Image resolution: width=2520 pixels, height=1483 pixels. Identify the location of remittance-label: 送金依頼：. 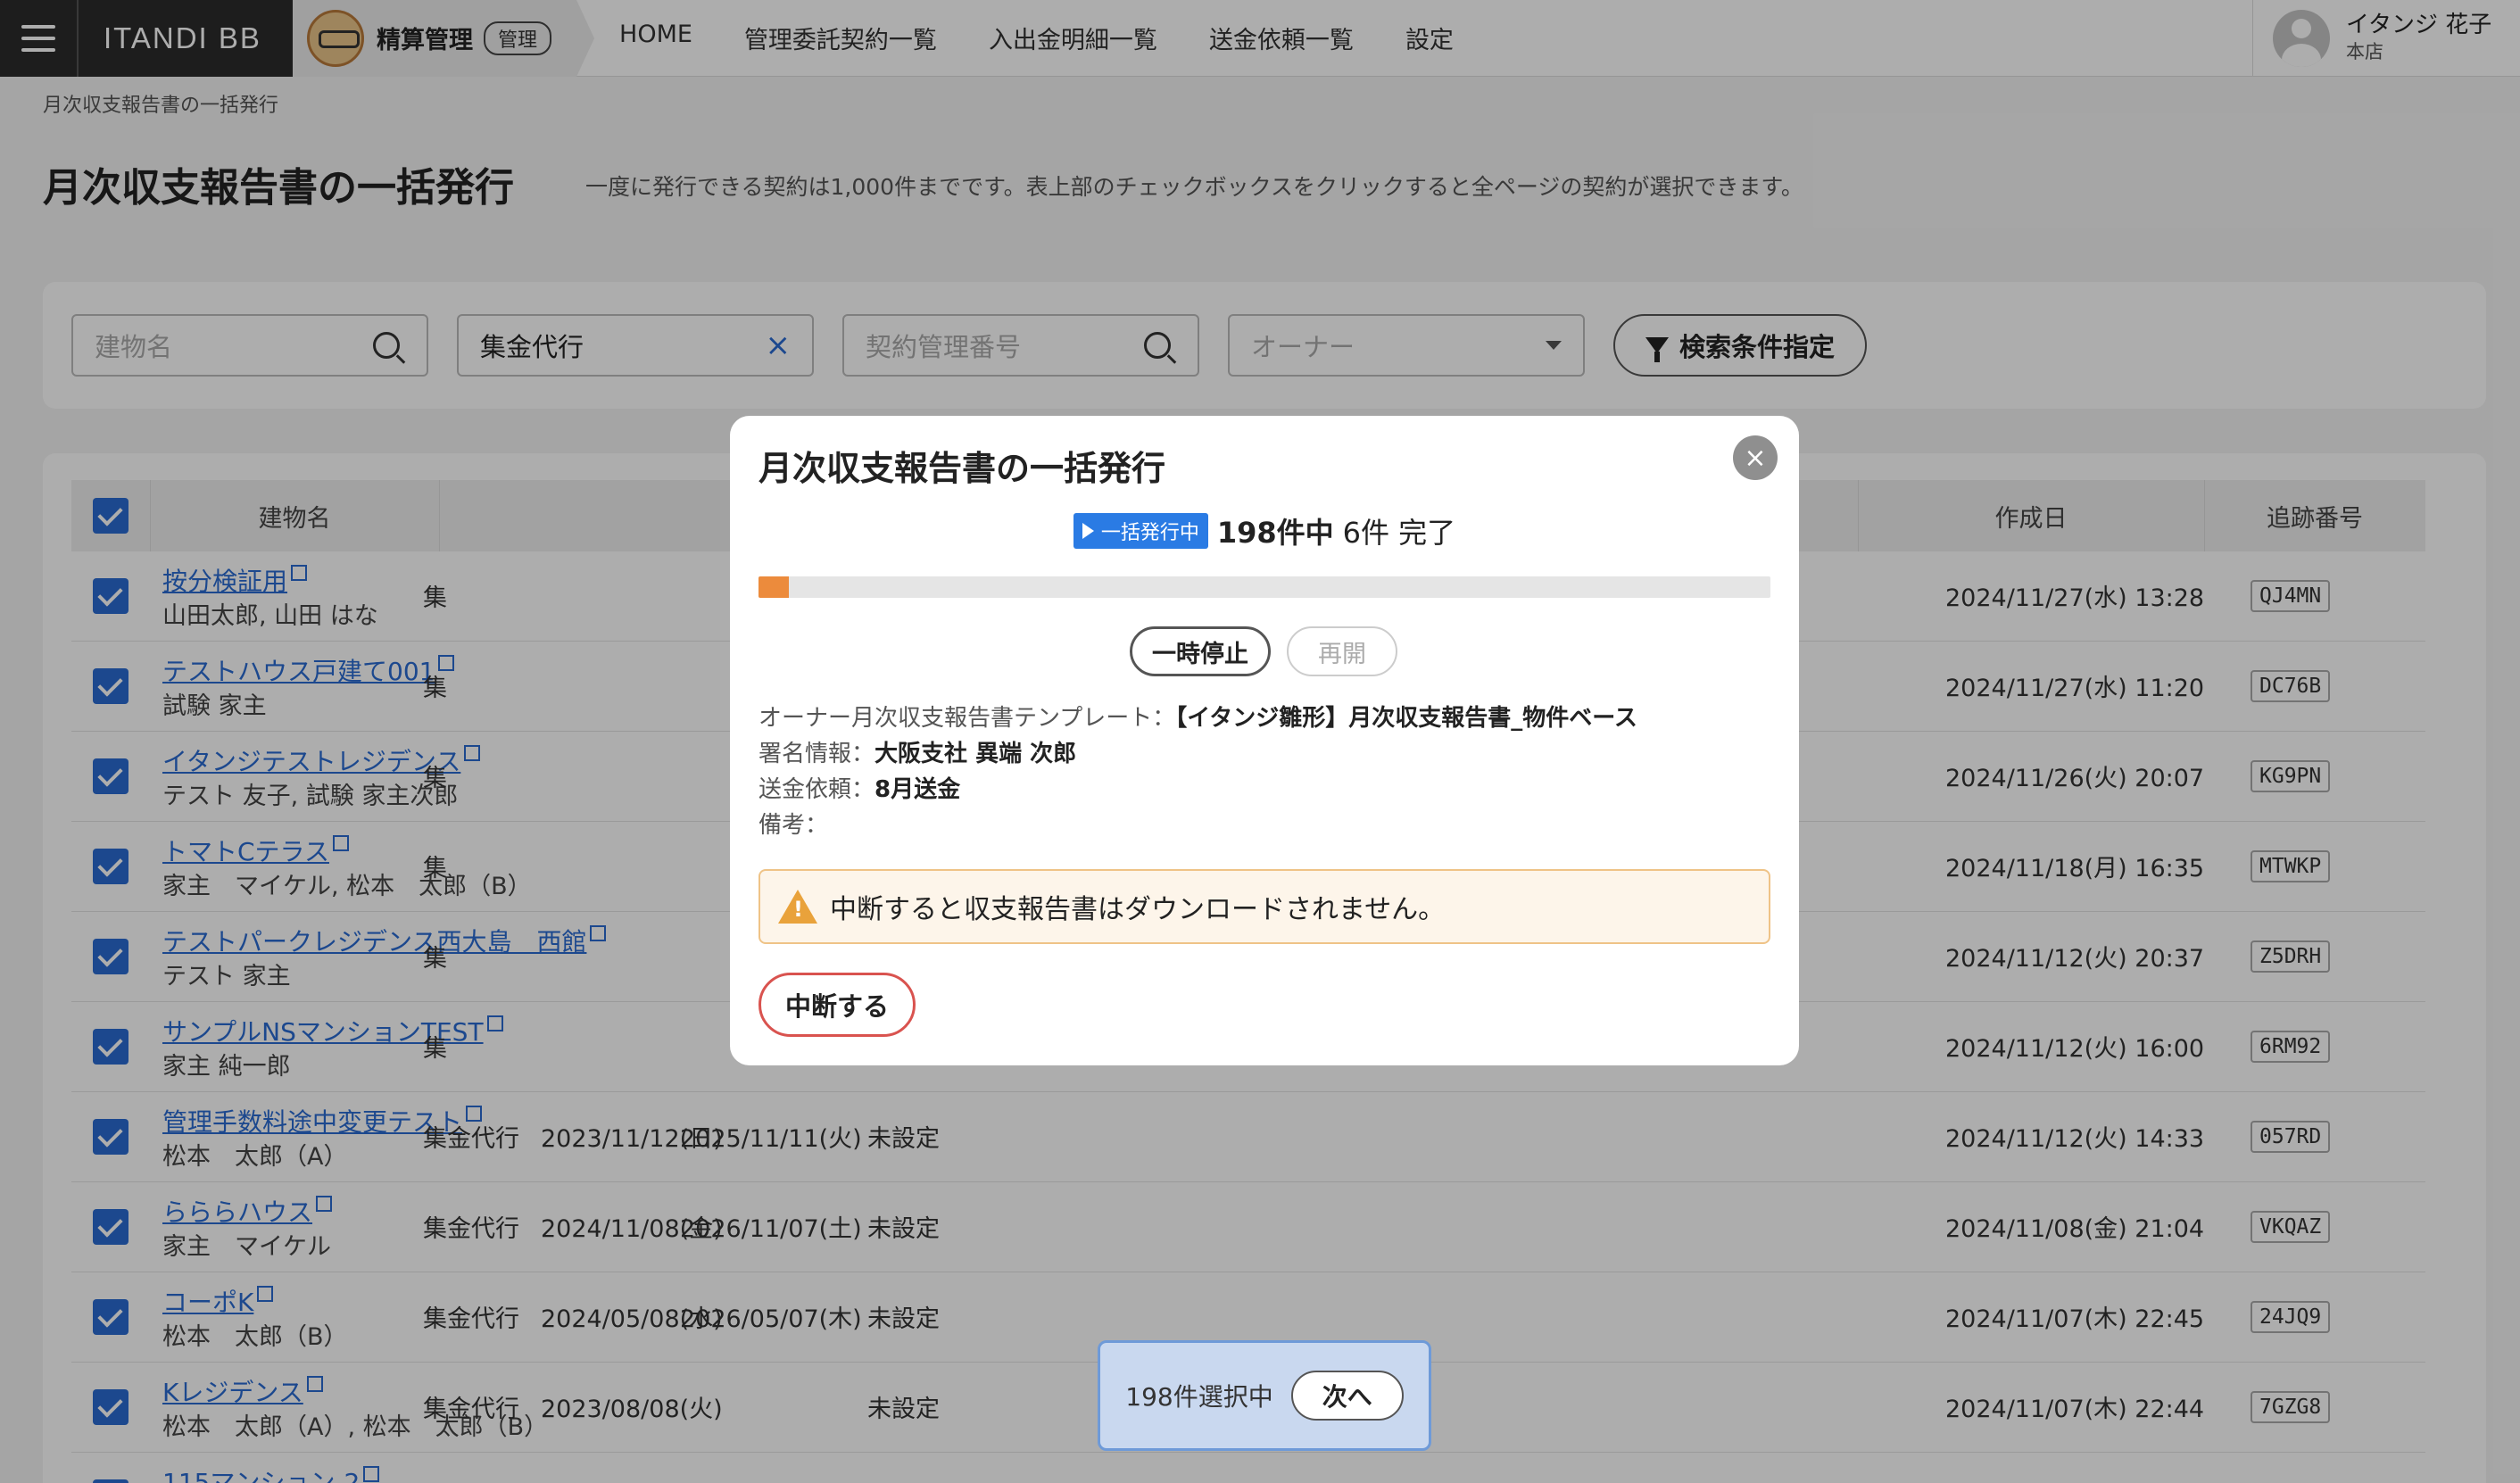
(816, 789).